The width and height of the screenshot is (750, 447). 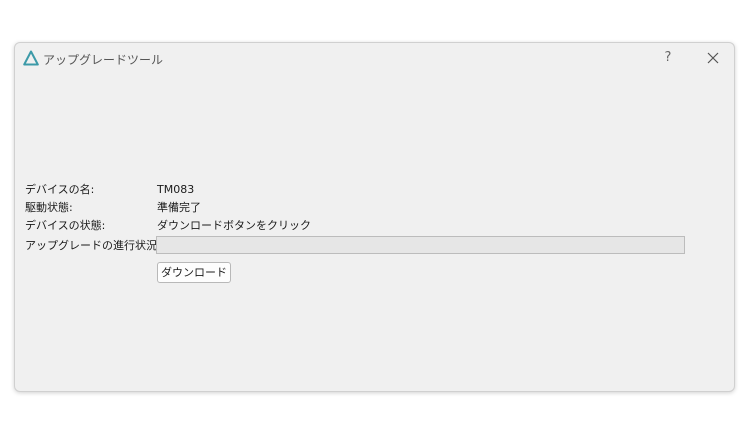 What do you see at coordinates (234, 225) in the screenshot?
I see `device-status-value: ダウンロードボタンをクリック` at bounding box center [234, 225].